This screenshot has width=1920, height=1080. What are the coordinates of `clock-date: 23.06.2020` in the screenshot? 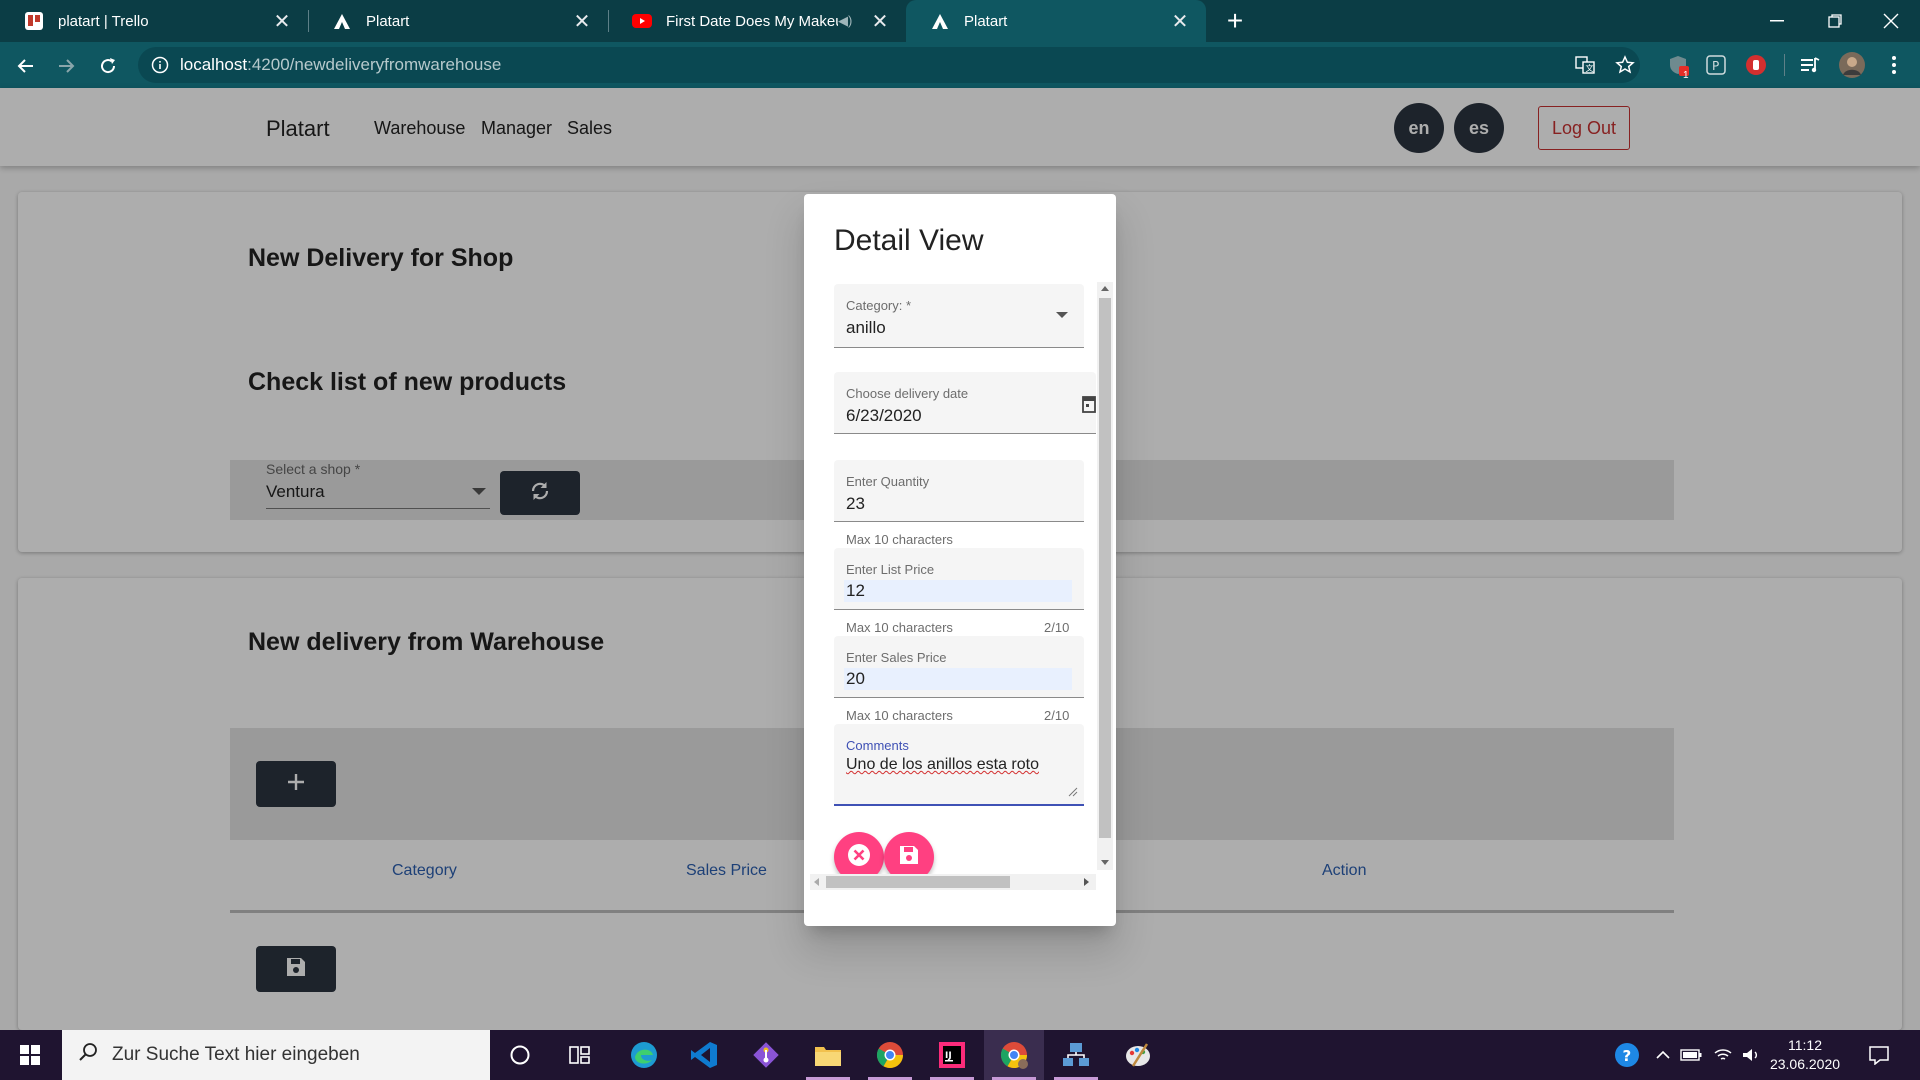 It's located at (1805, 1064).